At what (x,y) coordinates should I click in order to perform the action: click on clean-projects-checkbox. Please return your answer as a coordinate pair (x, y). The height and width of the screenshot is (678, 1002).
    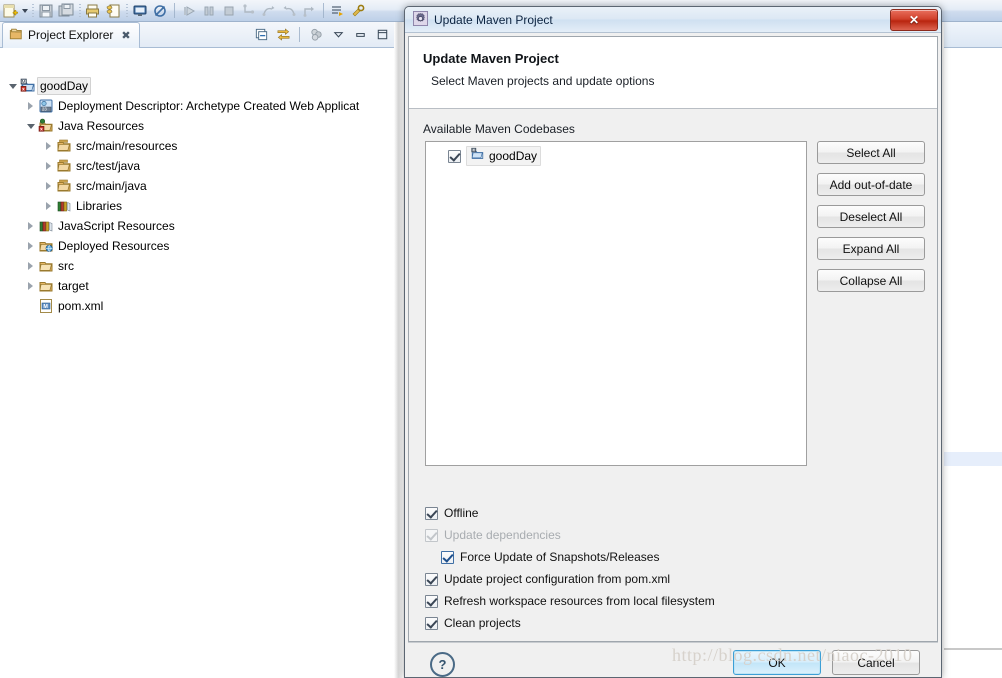
    Looking at the image, I should click on (431, 623).